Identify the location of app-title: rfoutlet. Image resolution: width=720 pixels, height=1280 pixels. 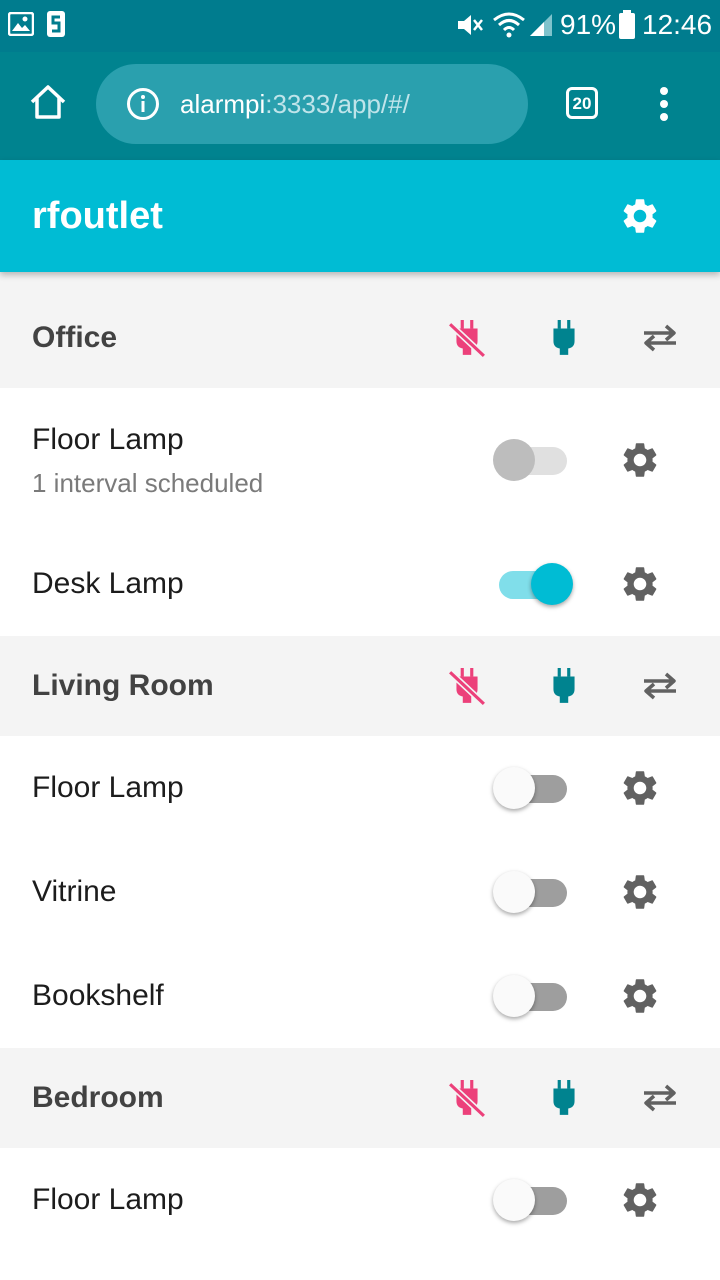
(97, 216).